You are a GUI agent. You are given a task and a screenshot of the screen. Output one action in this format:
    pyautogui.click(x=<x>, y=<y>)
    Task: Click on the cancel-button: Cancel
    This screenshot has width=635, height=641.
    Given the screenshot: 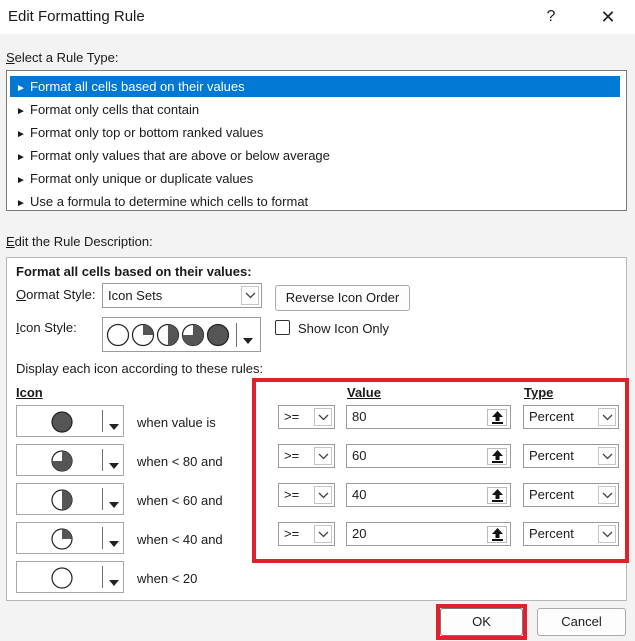 What is the action you would take?
    pyautogui.click(x=581, y=622)
    